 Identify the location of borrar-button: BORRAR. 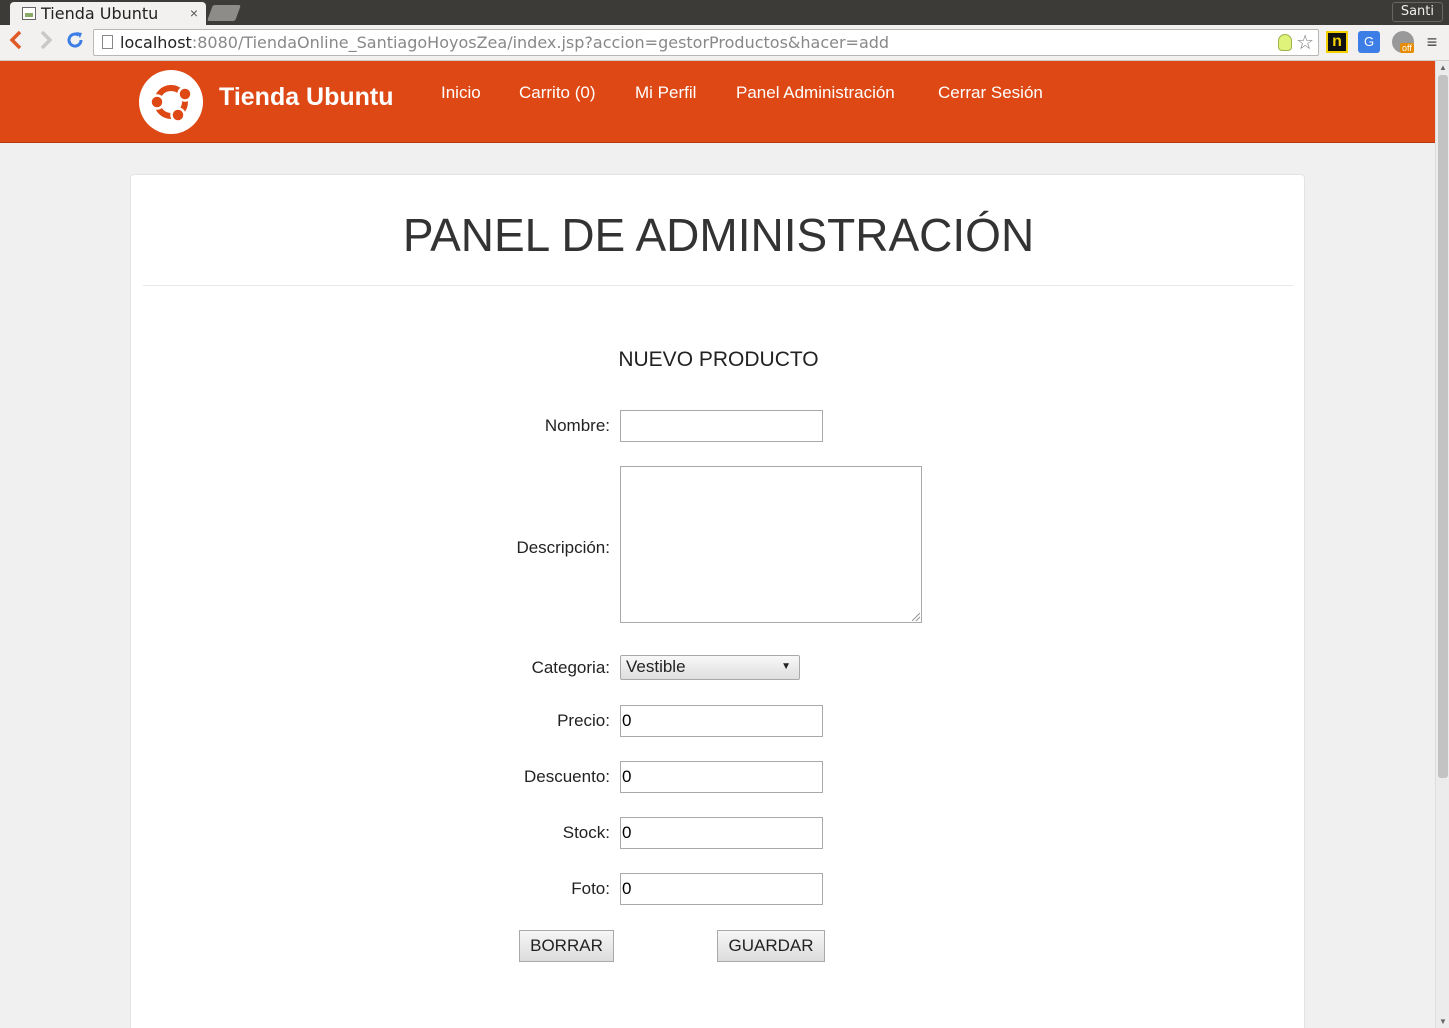
(566, 946).